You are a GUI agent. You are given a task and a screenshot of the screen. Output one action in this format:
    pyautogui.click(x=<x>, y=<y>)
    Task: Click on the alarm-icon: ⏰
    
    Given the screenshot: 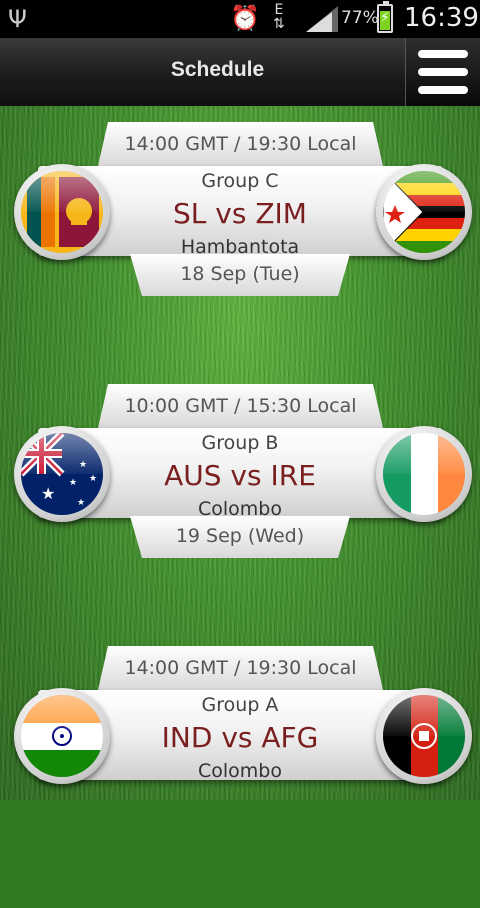 What is the action you would take?
    pyautogui.click(x=245, y=18)
    